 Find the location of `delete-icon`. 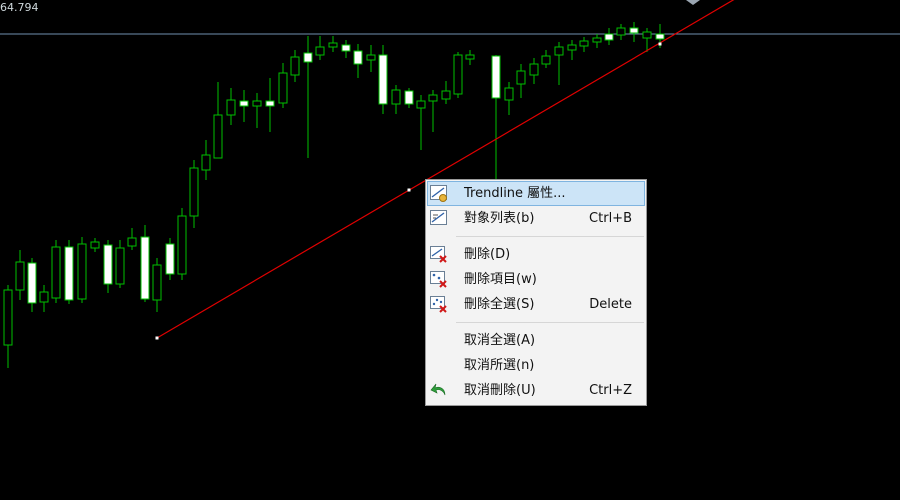

delete-icon is located at coordinates (439, 254).